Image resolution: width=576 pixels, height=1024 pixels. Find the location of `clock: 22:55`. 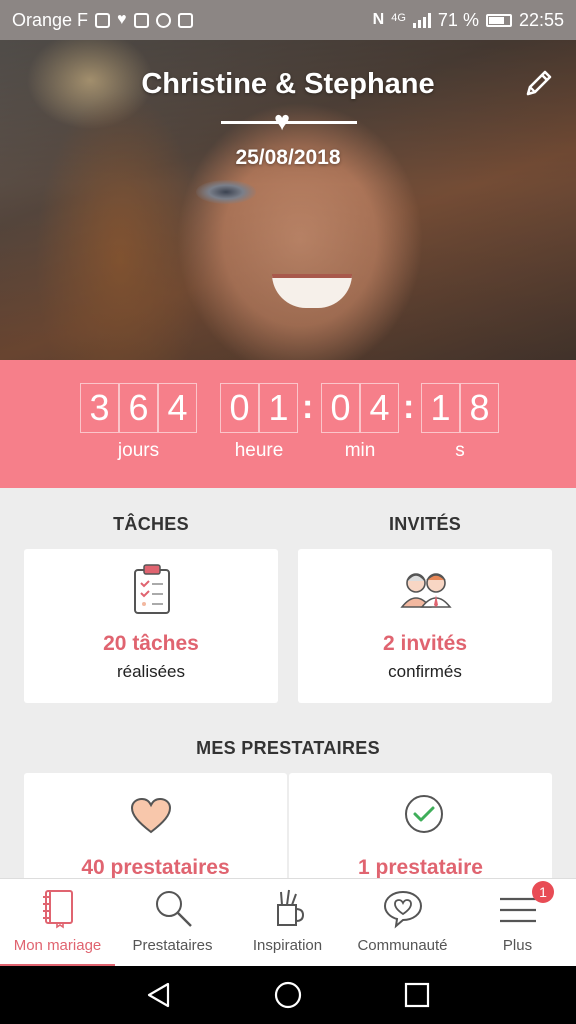

clock: 22:55 is located at coordinates (541, 19).